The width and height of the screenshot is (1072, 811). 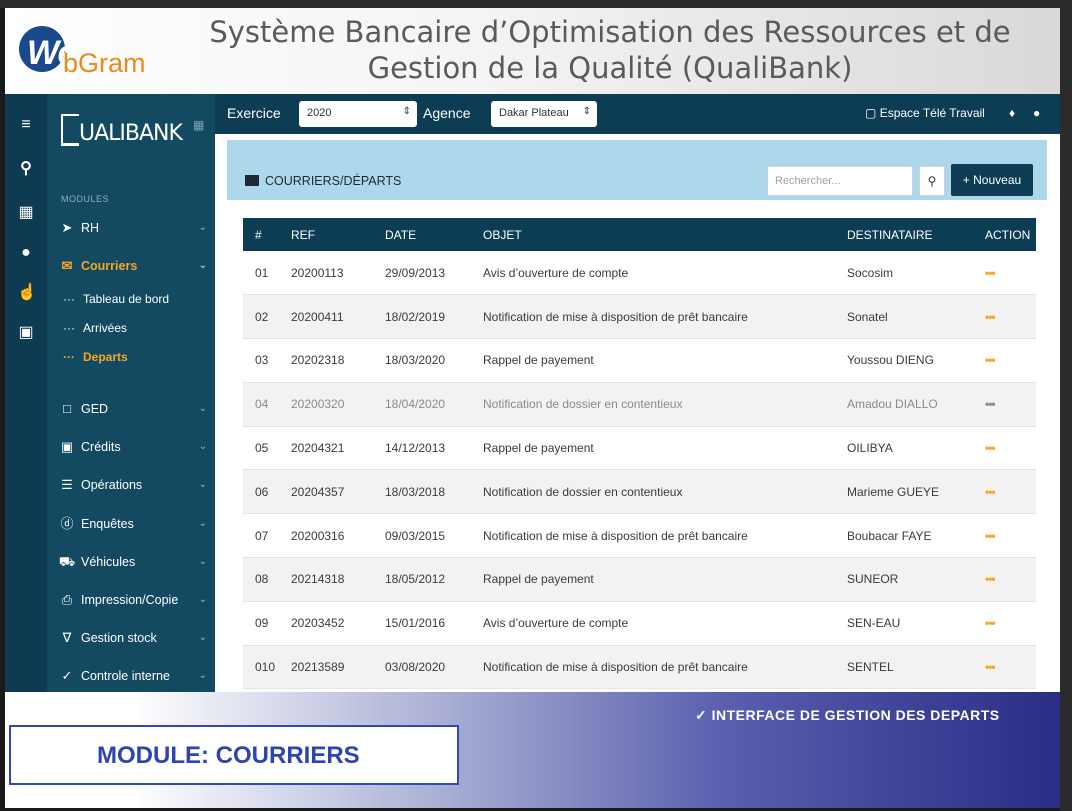 What do you see at coordinates (326, 448) in the screenshot?
I see `cell-ref: 20204321` at bounding box center [326, 448].